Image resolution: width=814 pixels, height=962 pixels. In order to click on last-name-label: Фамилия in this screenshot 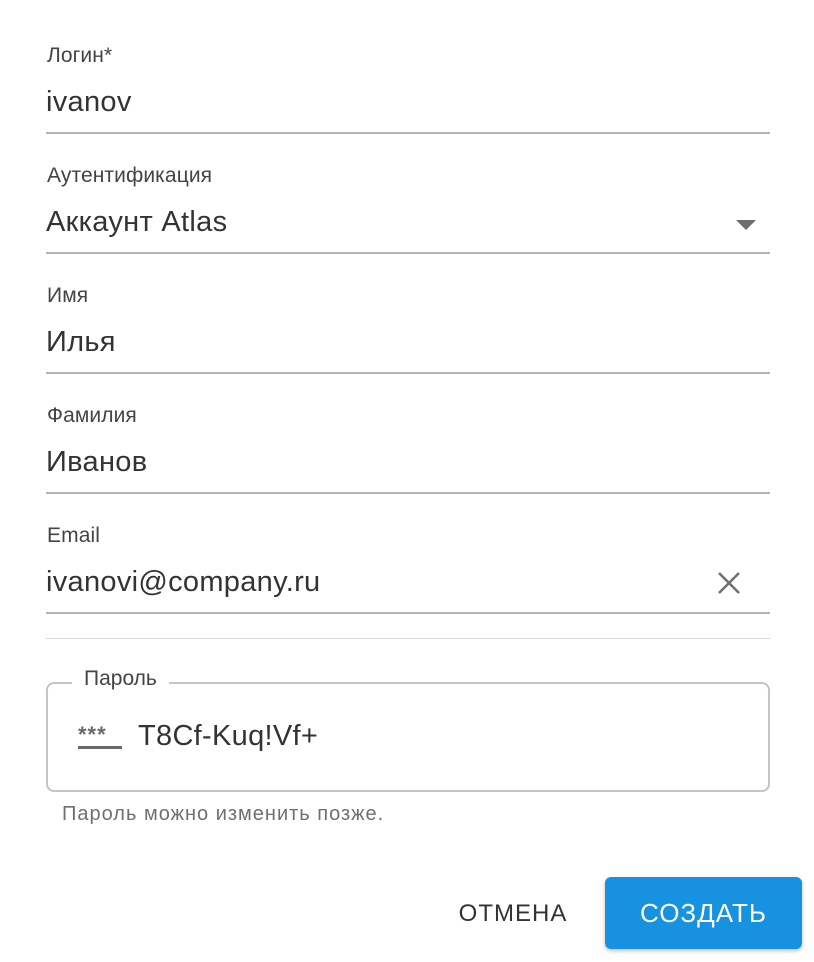, I will do `click(92, 415)`.